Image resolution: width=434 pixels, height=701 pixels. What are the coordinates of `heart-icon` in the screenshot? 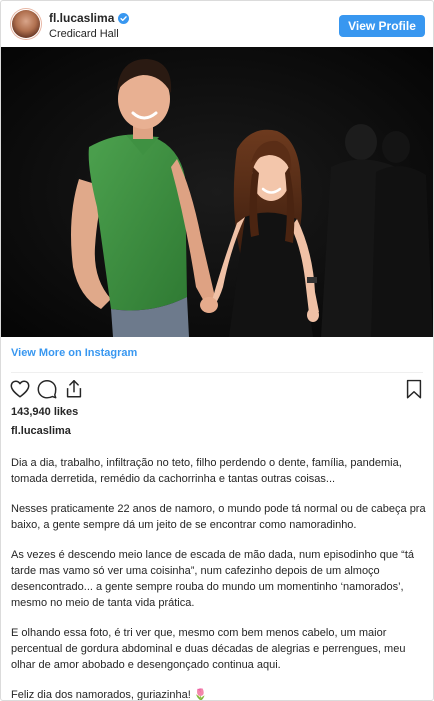 It's located at (20, 389).